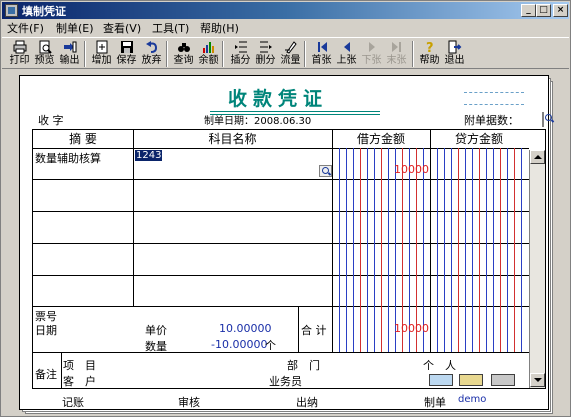 This screenshot has height=417, width=571. What do you see at coordinates (537, 157) in the screenshot?
I see `scroll-up-button` at bounding box center [537, 157].